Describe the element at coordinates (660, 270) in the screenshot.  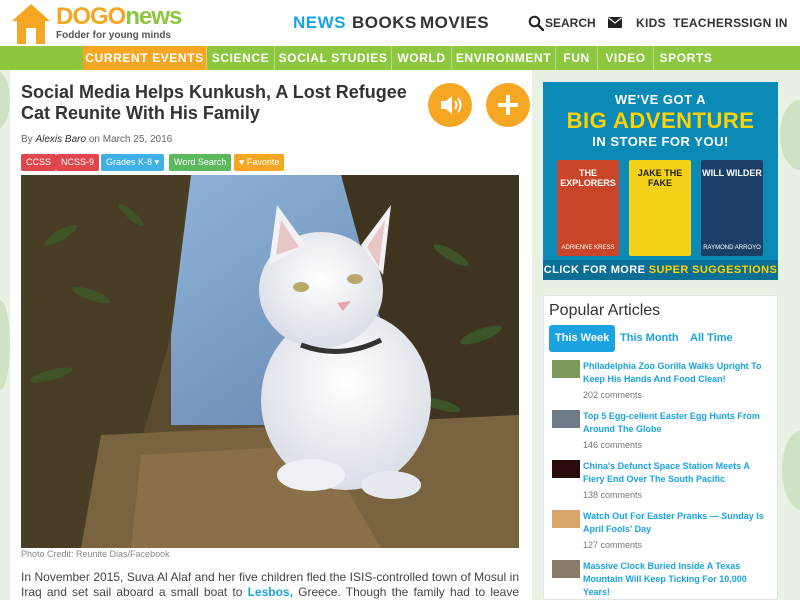
I see `ad-footer: CLICK FOR MORE SUPER SUGGESTIONS` at that location.